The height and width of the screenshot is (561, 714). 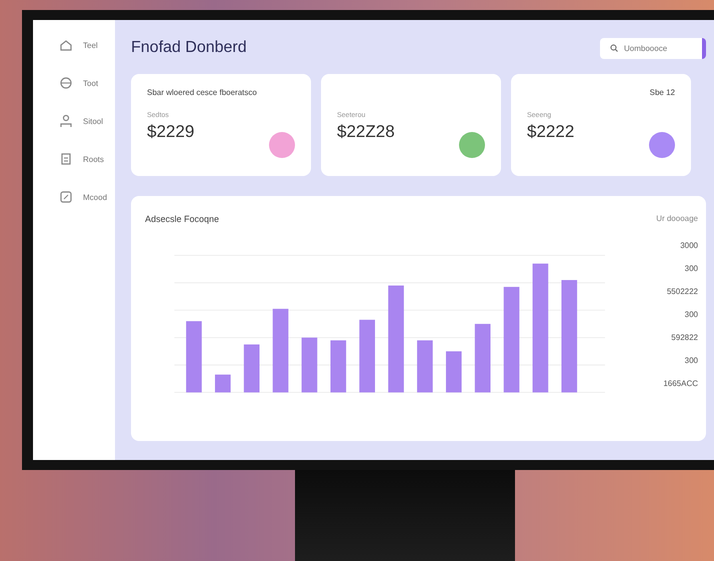 What do you see at coordinates (182, 219) in the screenshot?
I see `chart-title: Adsecsle Focoqne` at bounding box center [182, 219].